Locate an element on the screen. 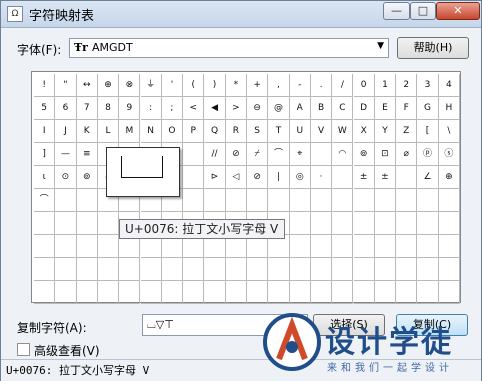 The image size is (482, 381). character-cell: ⌀ is located at coordinates (407, 154).